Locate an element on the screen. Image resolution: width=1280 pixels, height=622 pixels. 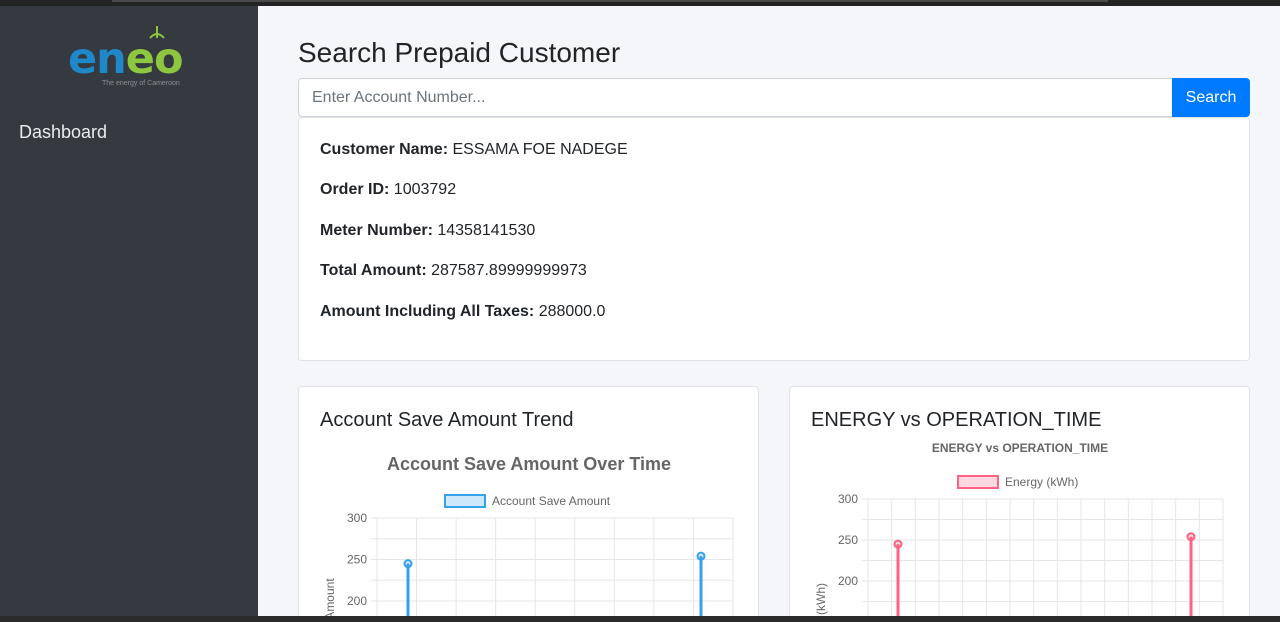
y-axis-label: (kWh) is located at coordinates (821, 599).